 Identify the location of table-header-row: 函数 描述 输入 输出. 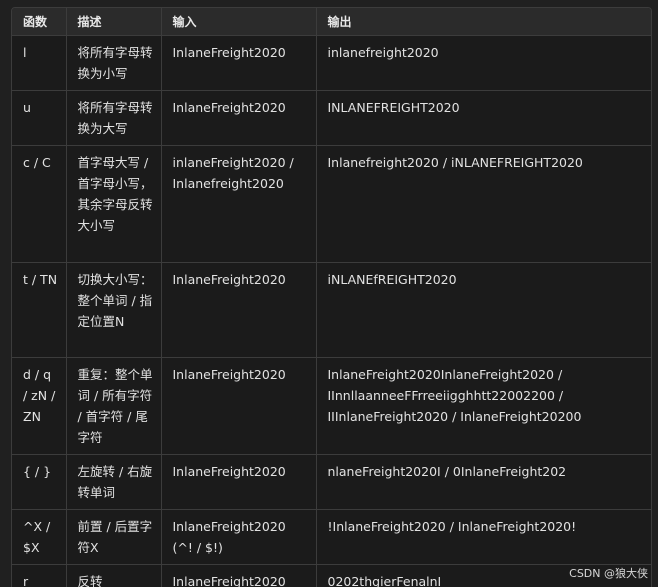
(331, 22).